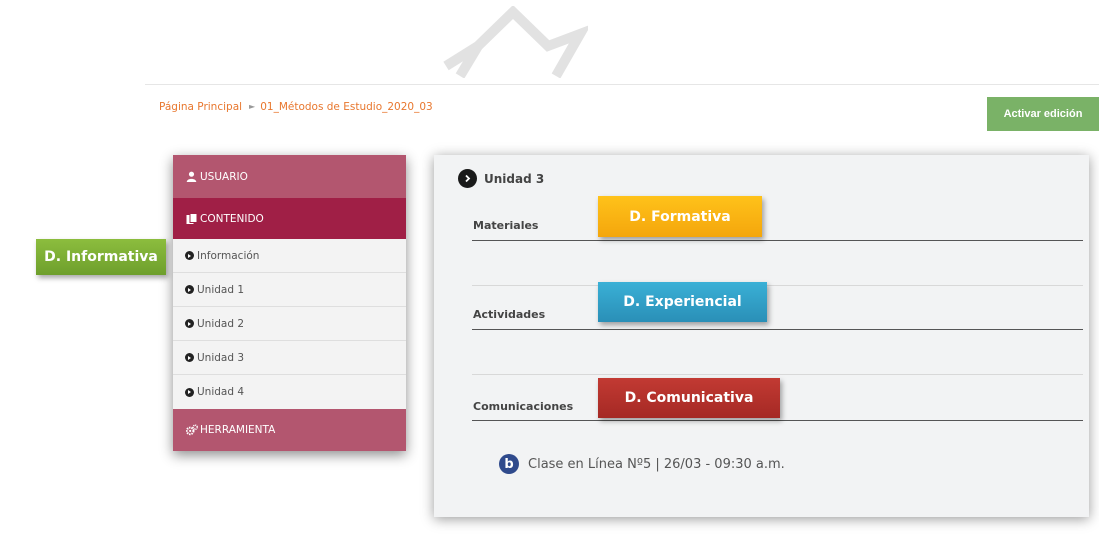 The height and width of the screenshot is (541, 1099). What do you see at coordinates (221, 392) in the screenshot?
I see `sidebar-item-label: Unidad 4` at bounding box center [221, 392].